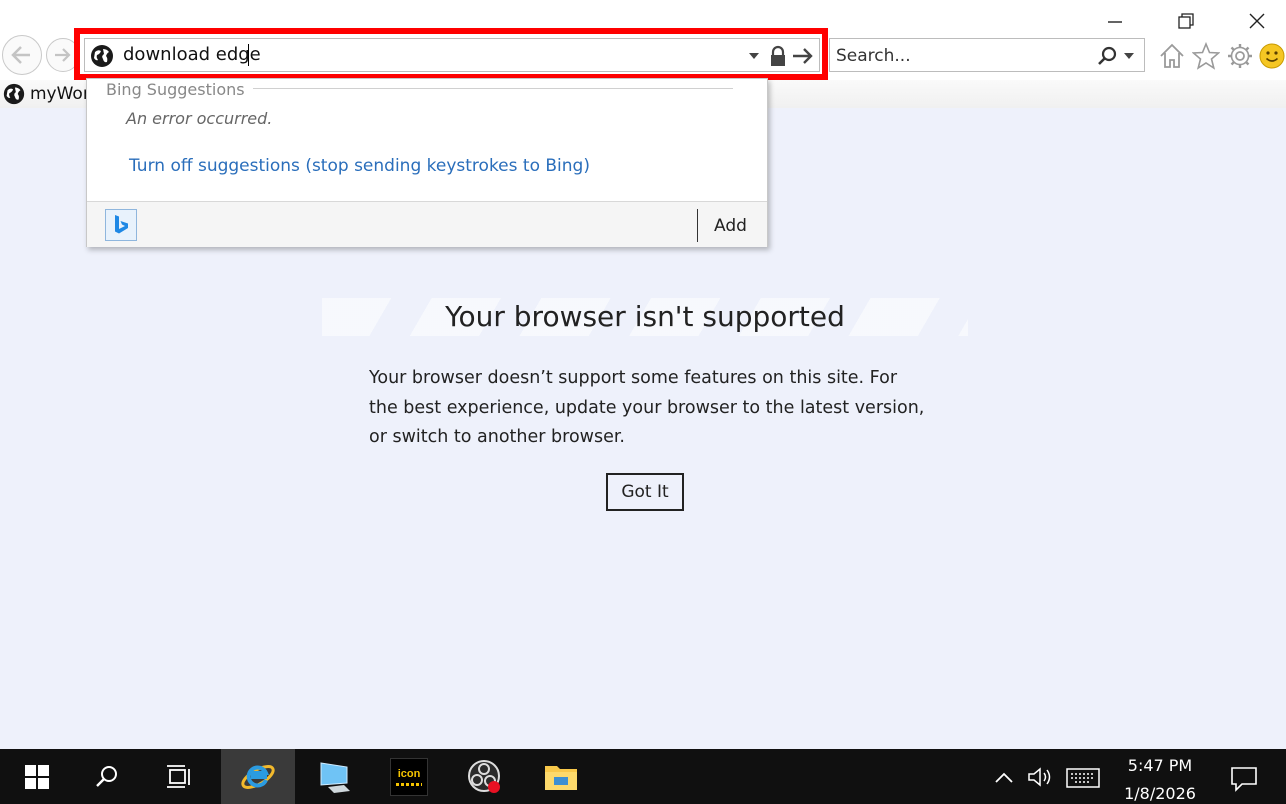 Image resolution: width=1286 pixels, height=804 pixels. I want to click on address-bar-highlight, so click(451, 54).